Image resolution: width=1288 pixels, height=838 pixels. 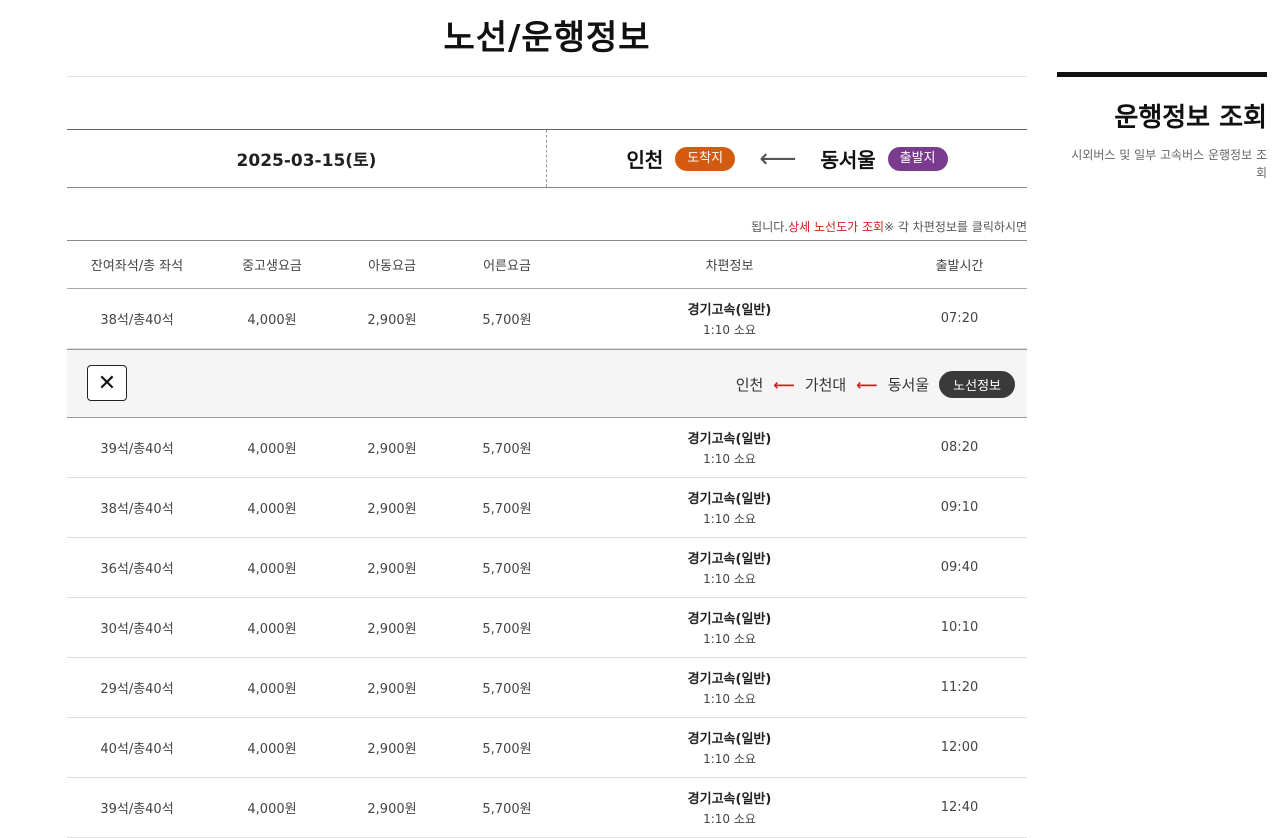 What do you see at coordinates (137, 629) in the screenshot?
I see `seats-cell: 30석/총40석` at bounding box center [137, 629].